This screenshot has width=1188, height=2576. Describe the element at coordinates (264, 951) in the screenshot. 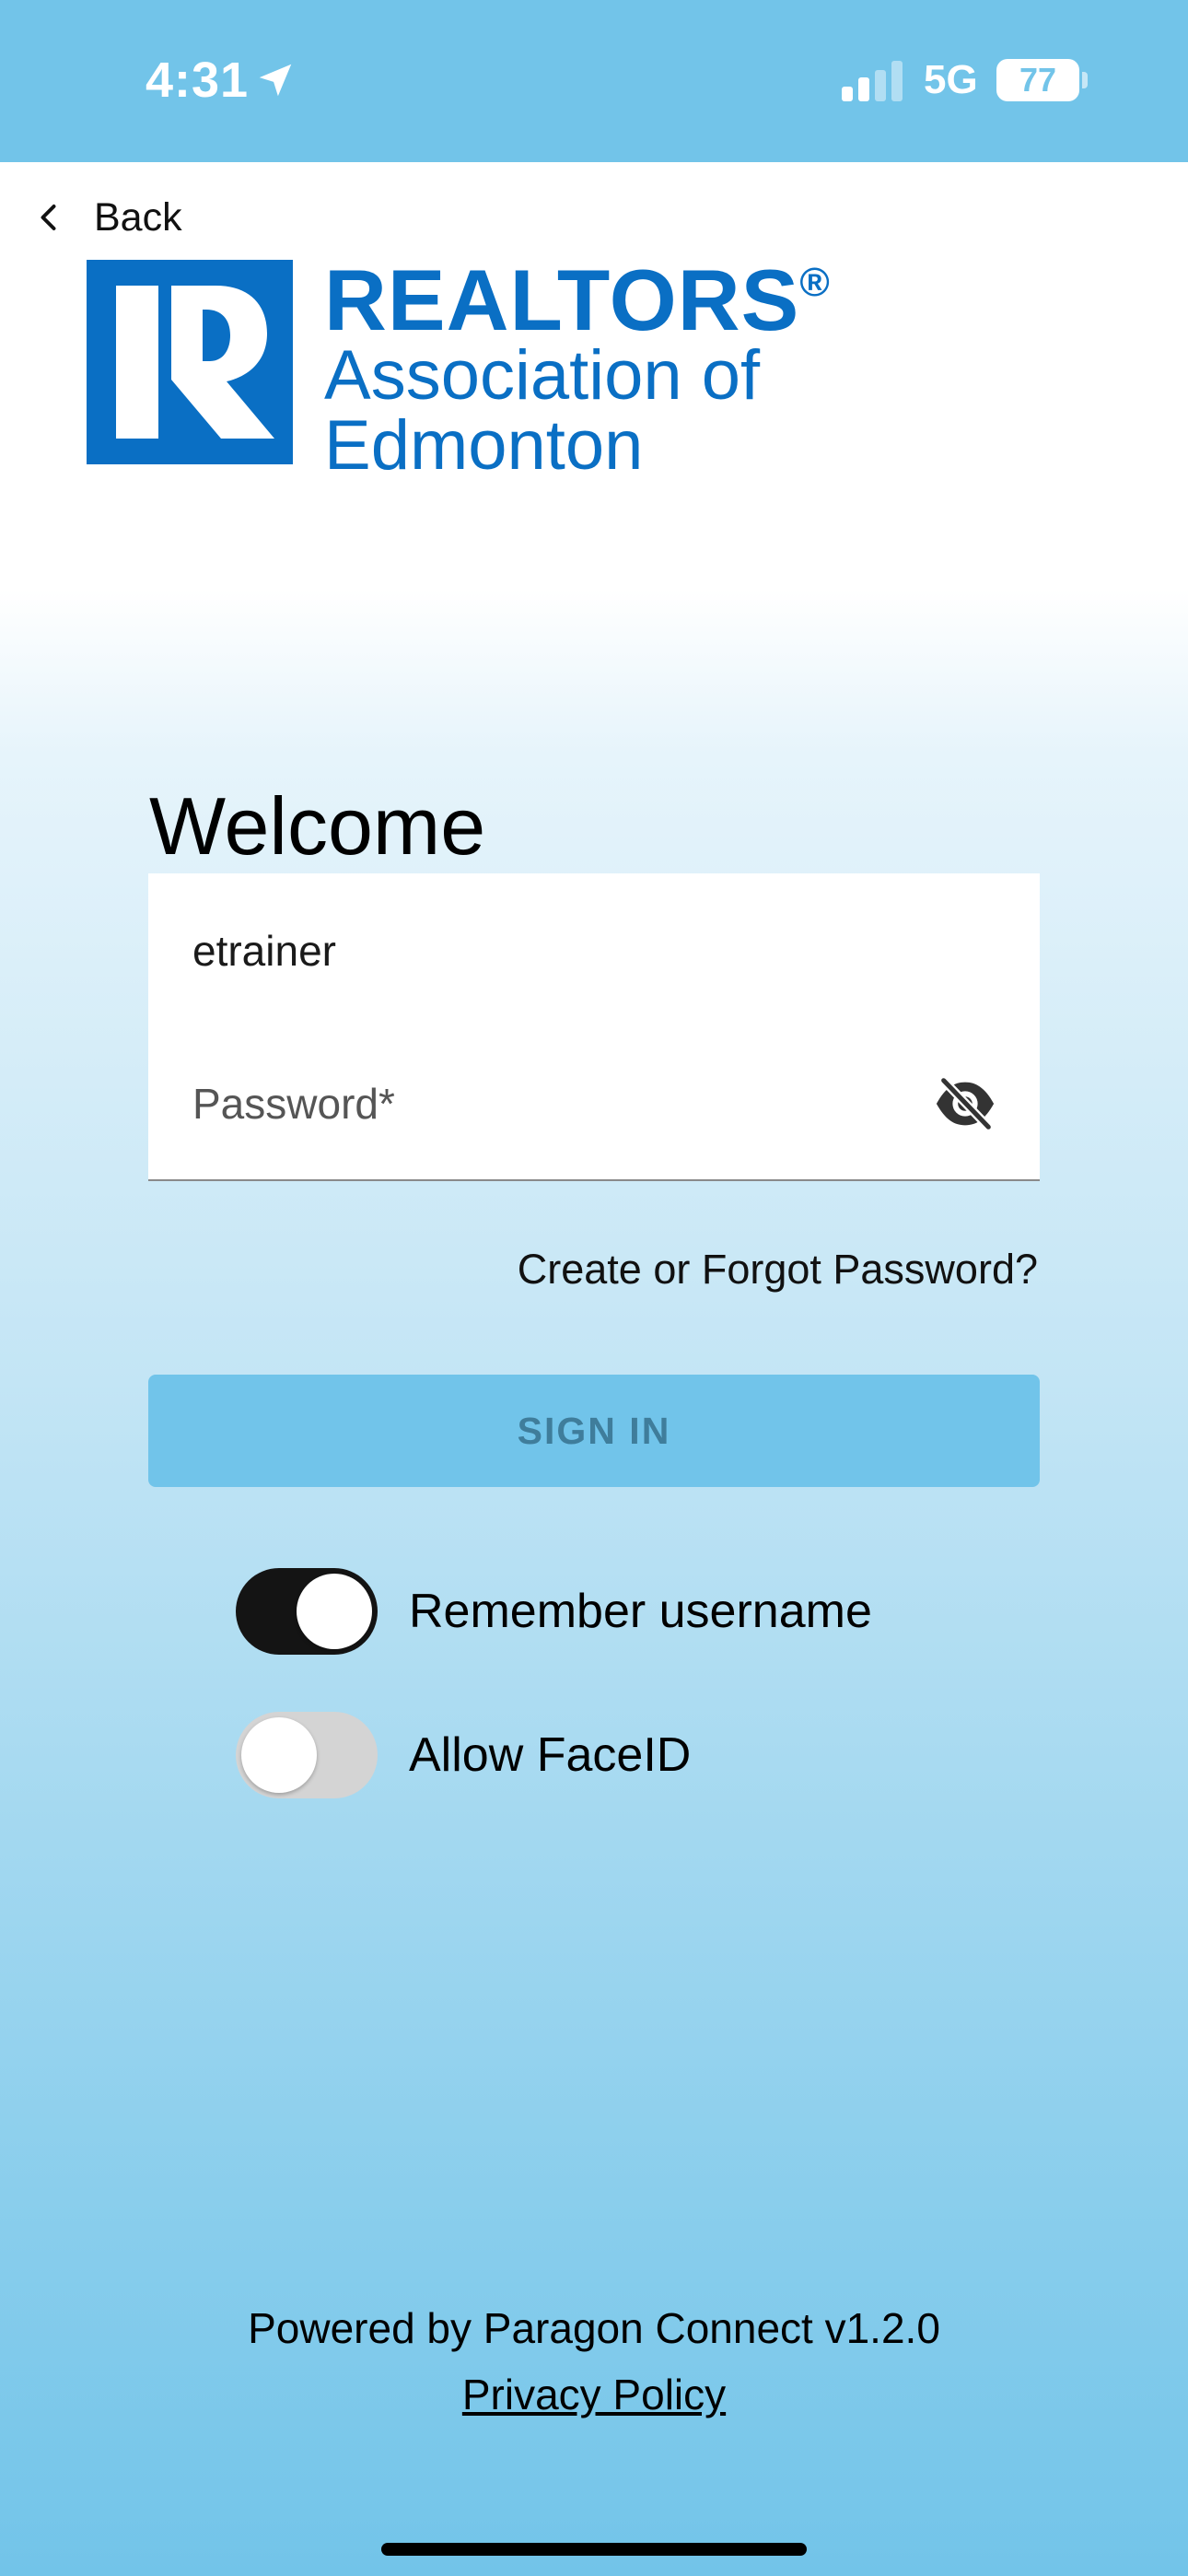

I see `username-value: etrainer` at that location.